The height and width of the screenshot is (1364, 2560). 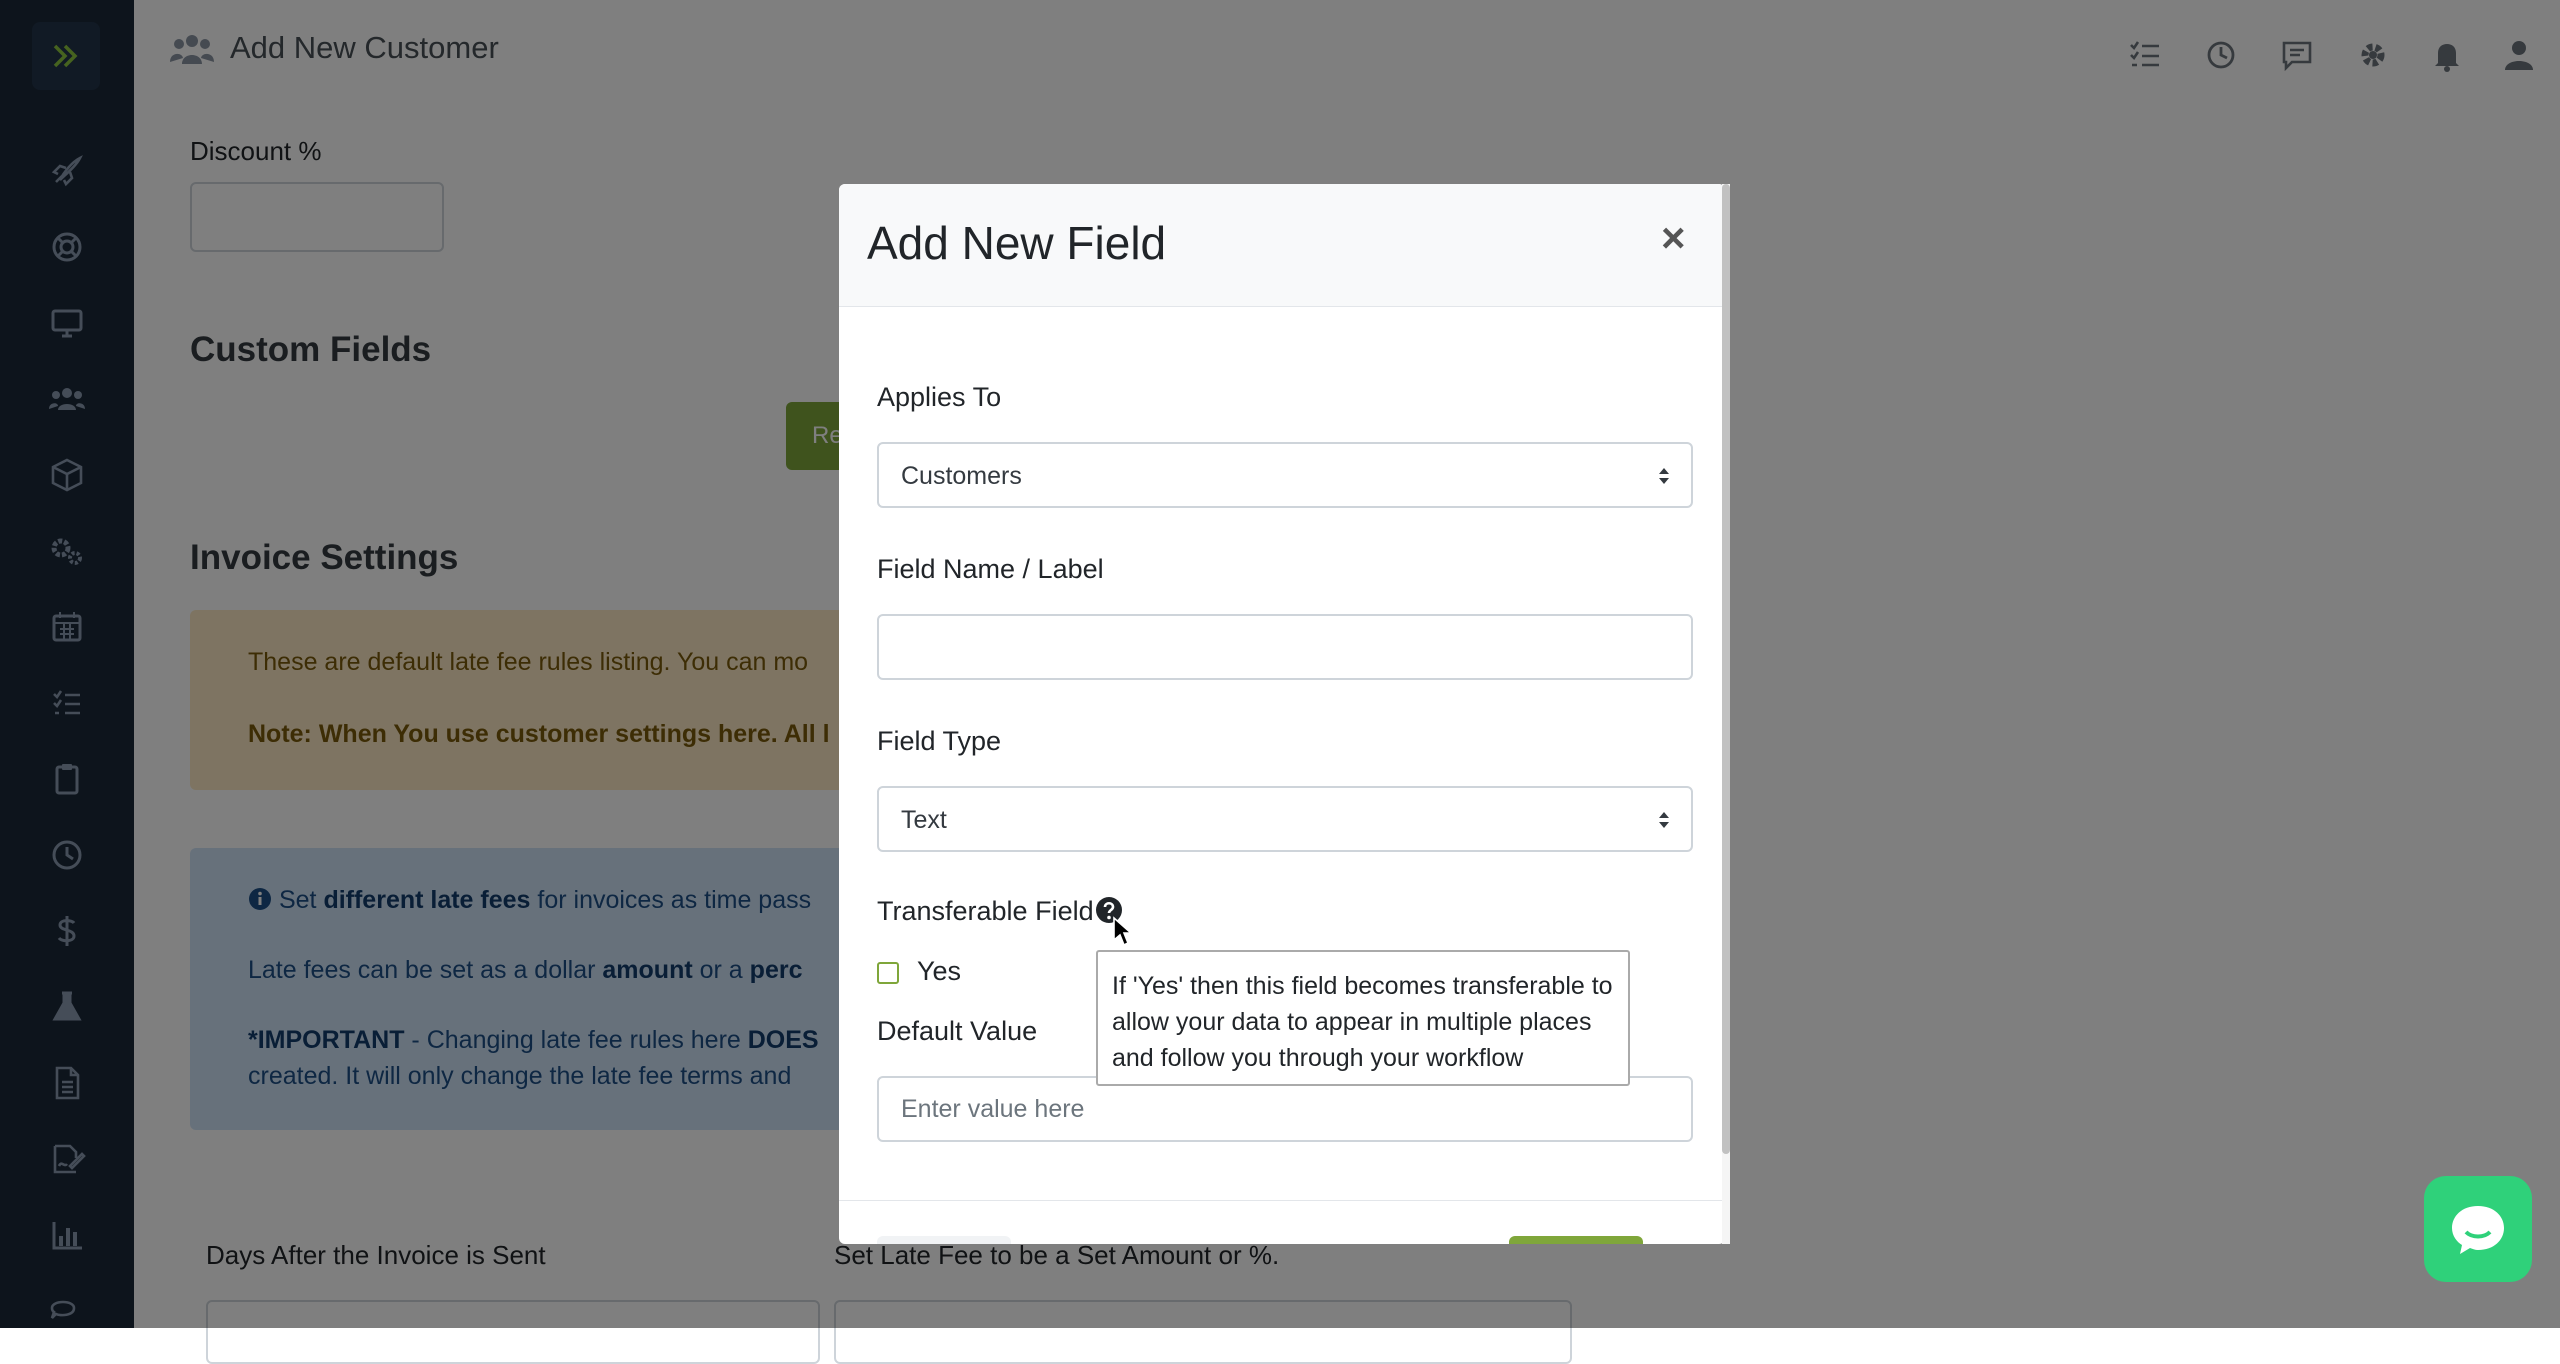 I want to click on cancel-button, so click(x=944, y=1240).